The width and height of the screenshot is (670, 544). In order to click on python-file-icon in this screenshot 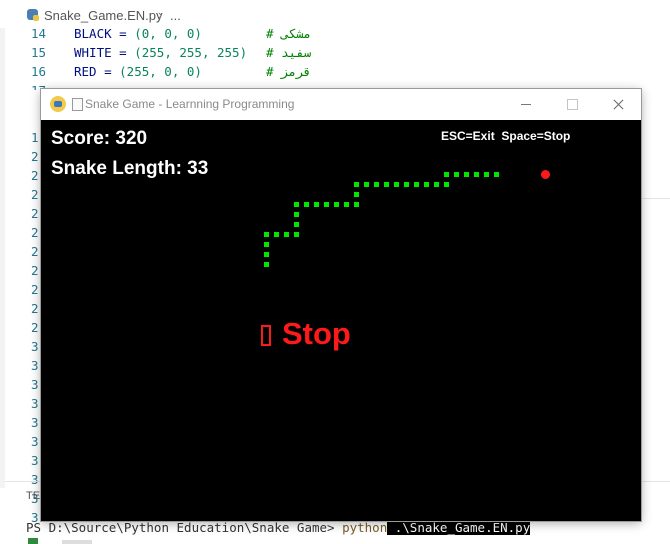, I will do `click(33, 15)`.